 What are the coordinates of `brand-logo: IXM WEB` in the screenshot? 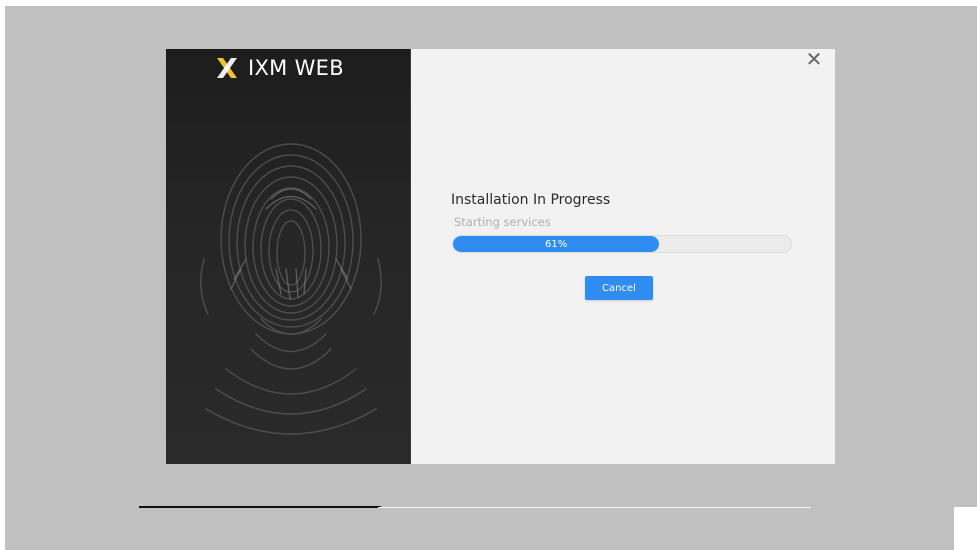 It's located at (279, 68).